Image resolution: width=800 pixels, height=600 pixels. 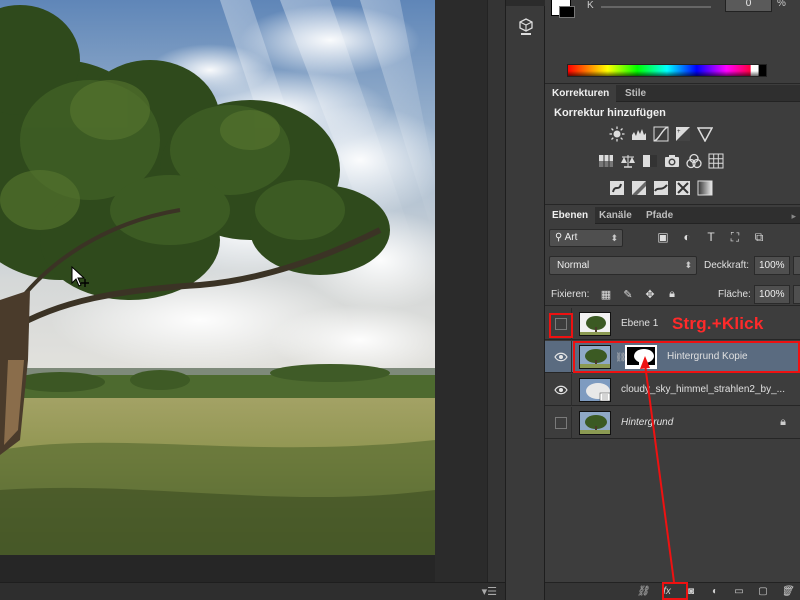 I want to click on channel-mixer-icon, so click(x=693, y=160).